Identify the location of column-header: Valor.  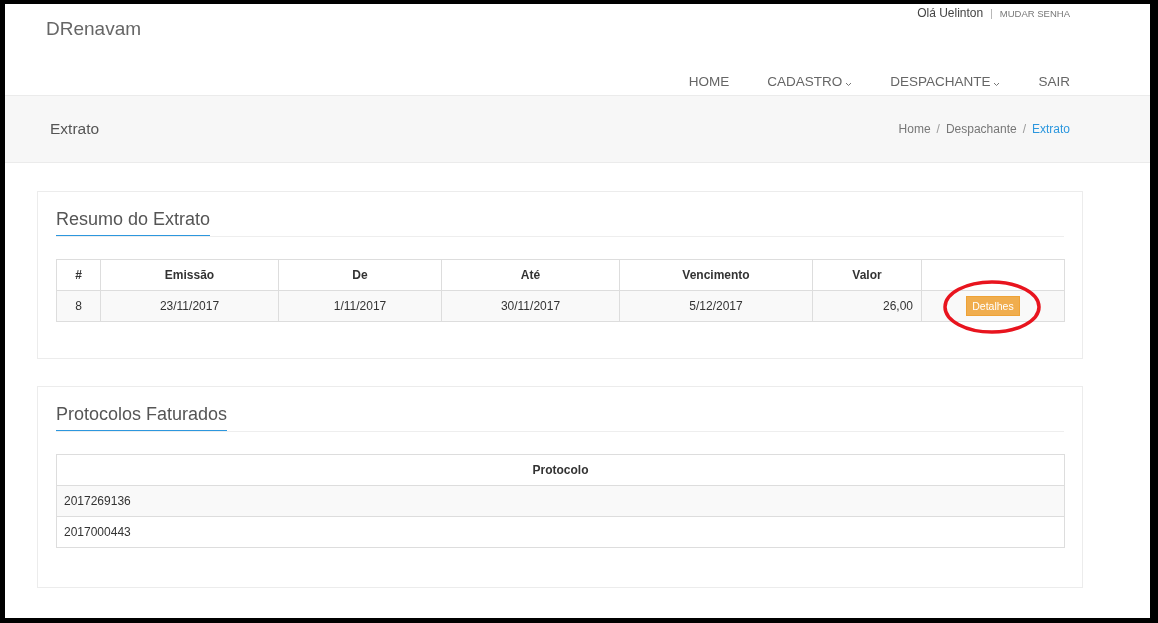
(867, 275).